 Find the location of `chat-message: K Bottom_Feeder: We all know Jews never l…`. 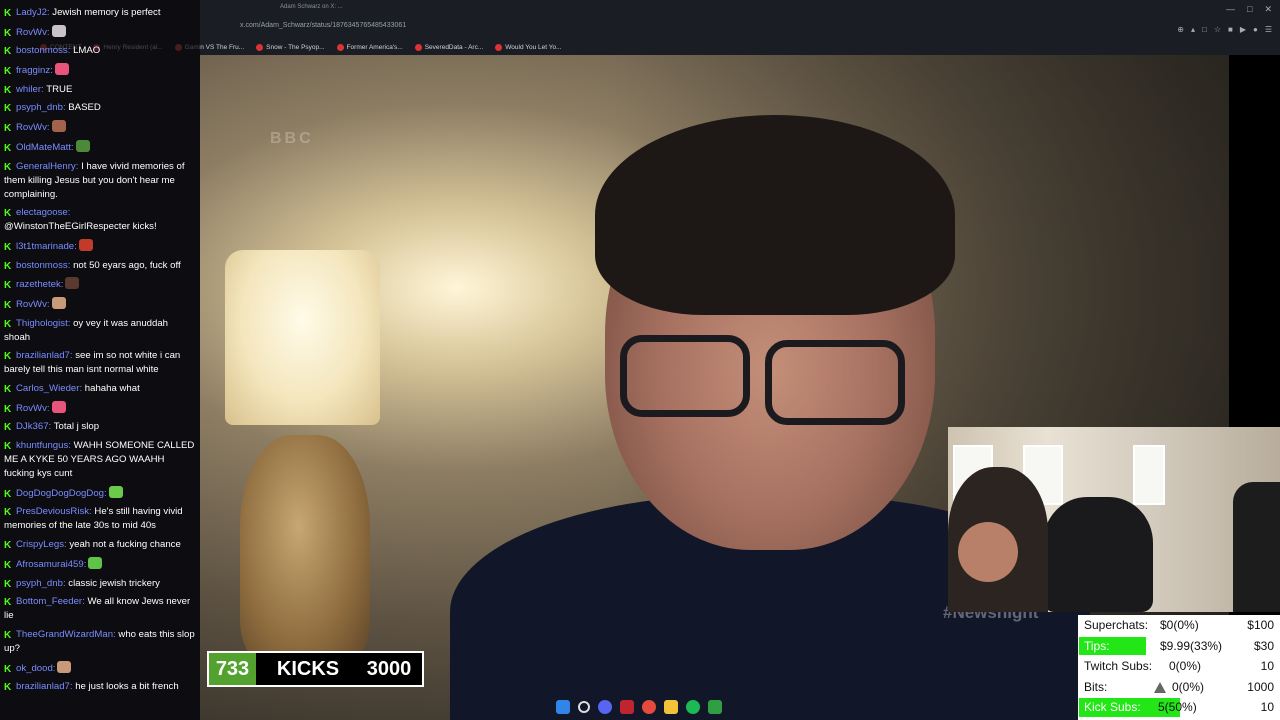

chat-message: K Bottom_Feeder: We all know Jews never l… is located at coordinates (100, 609).